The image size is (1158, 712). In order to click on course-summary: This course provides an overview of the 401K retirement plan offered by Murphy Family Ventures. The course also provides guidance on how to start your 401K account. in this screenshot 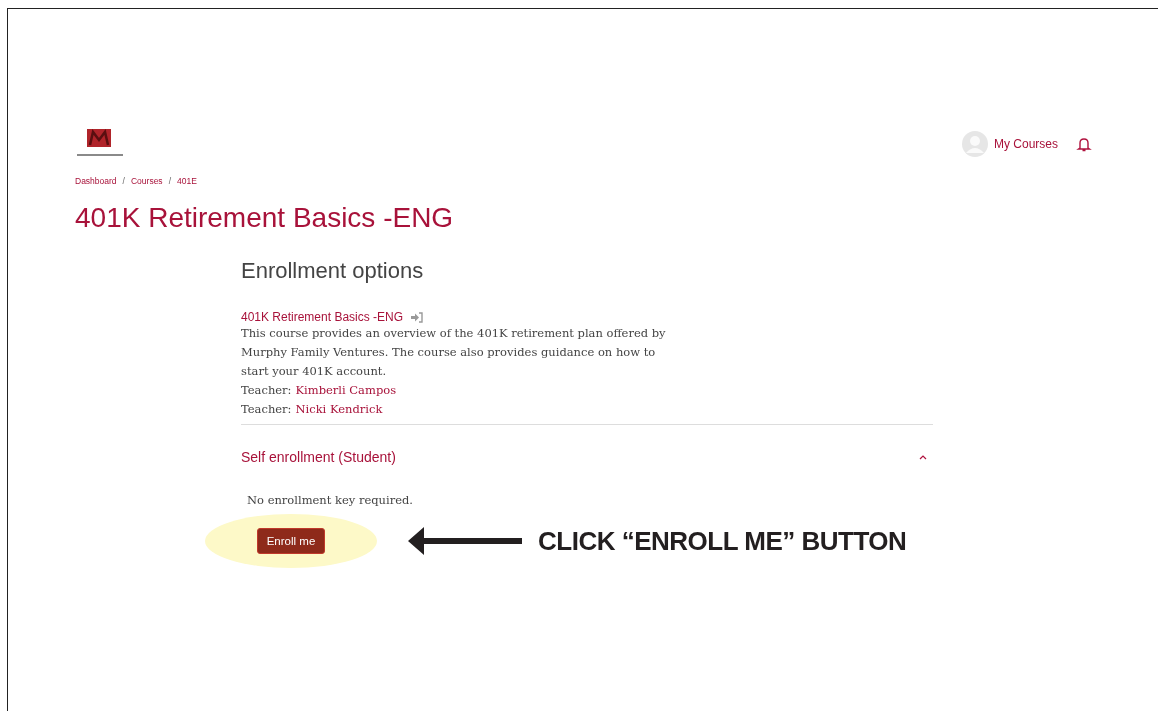, I will do `click(454, 352)`.